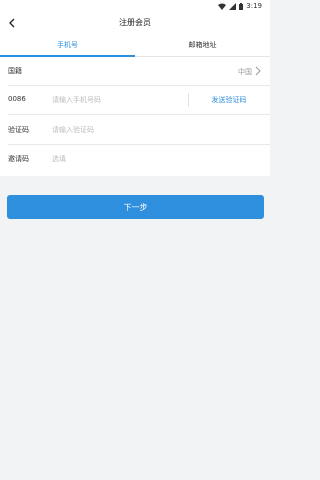  Describe the element at coordinates (112, 160) in the screenshot. I see `invite-input: 选填` at that location.